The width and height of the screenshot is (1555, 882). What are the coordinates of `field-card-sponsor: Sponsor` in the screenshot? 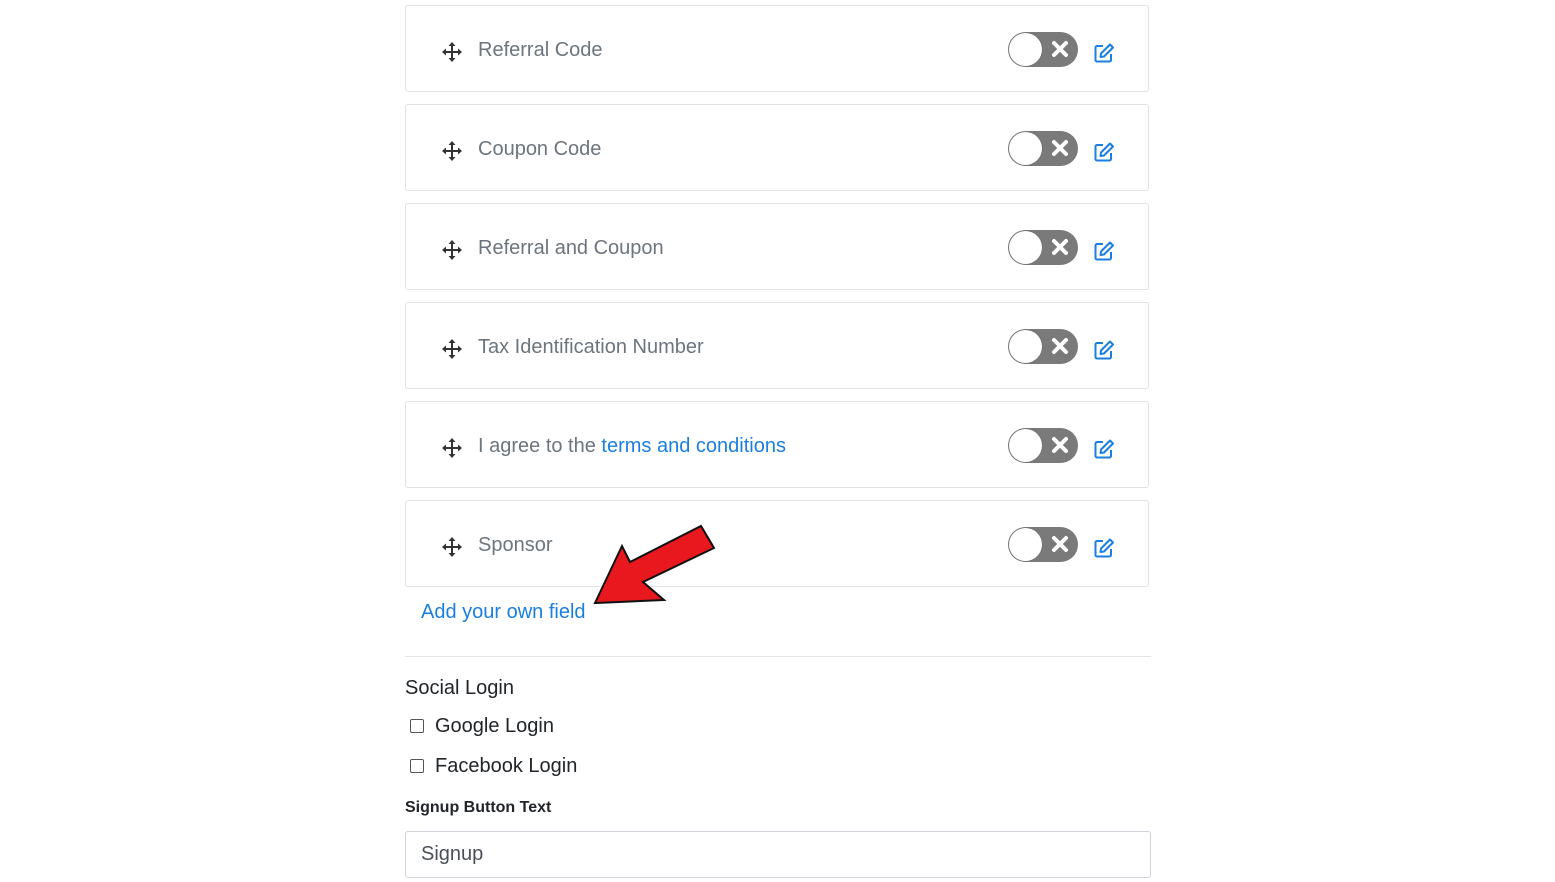 It's located at (777, 543).